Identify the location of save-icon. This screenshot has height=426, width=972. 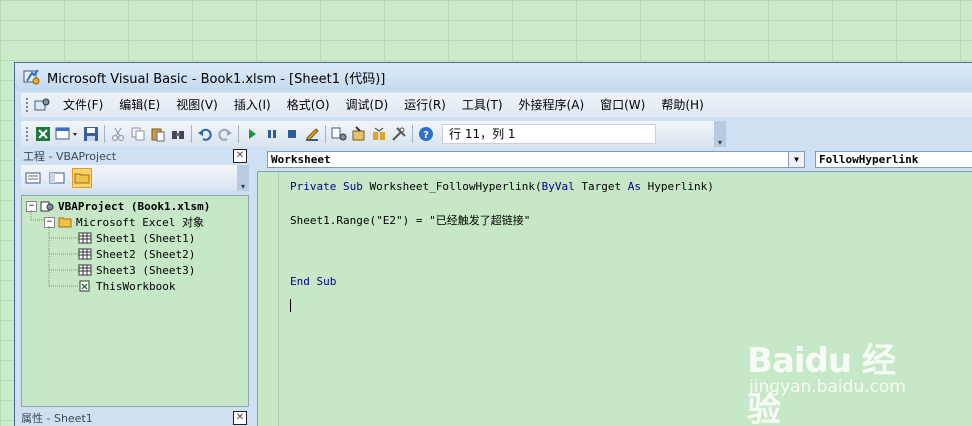
(91, 134).